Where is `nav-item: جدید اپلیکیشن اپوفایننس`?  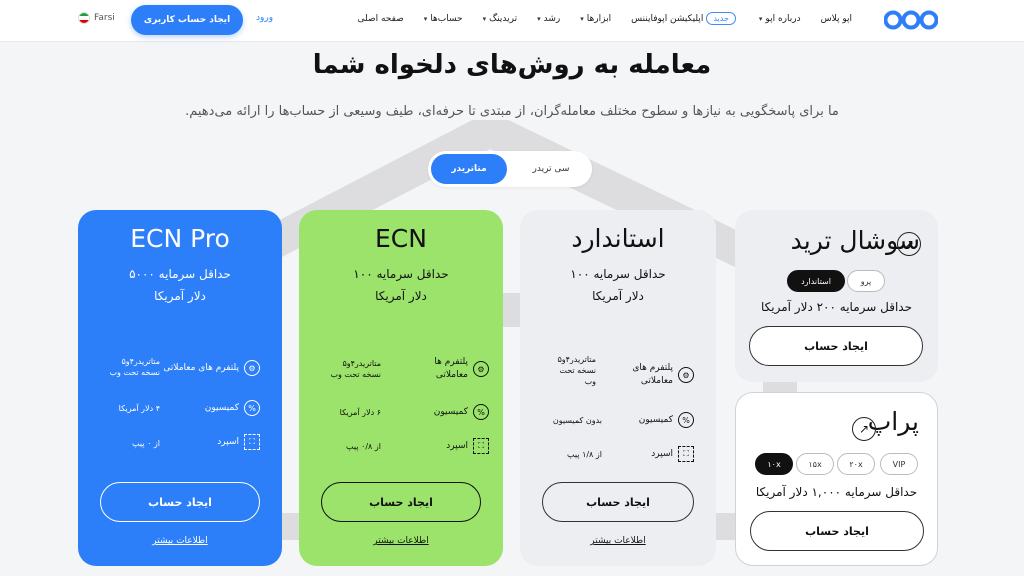 nav-item: جدید اپلیکیشن اپوفایننس is located at coordinates (685, 18).